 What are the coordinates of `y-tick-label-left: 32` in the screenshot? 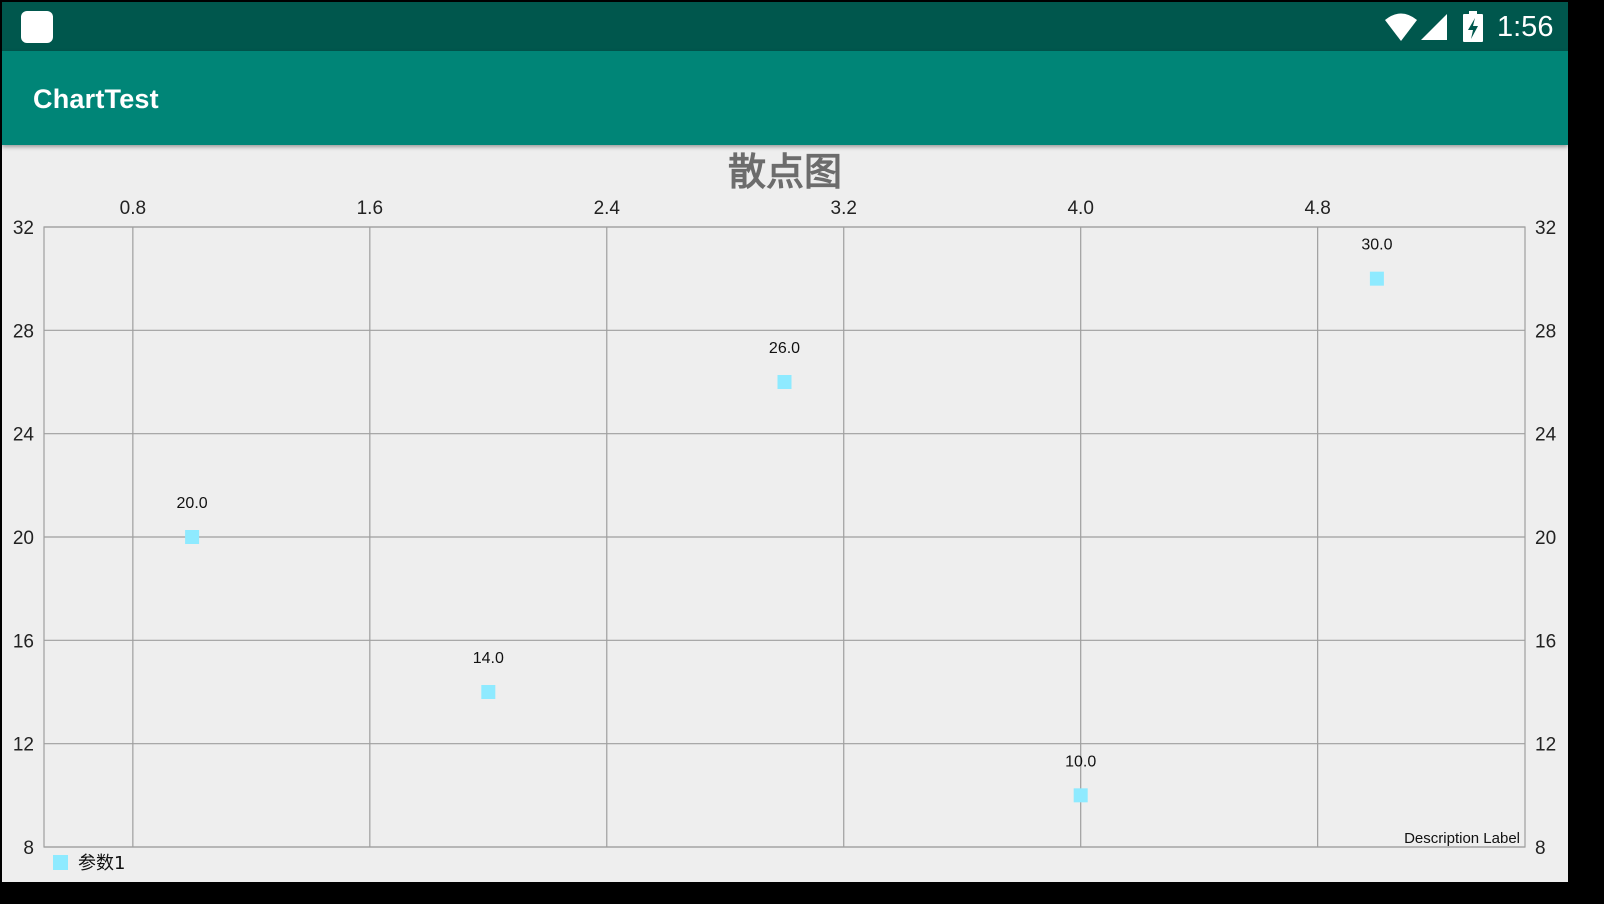 It's located at (23, 228).